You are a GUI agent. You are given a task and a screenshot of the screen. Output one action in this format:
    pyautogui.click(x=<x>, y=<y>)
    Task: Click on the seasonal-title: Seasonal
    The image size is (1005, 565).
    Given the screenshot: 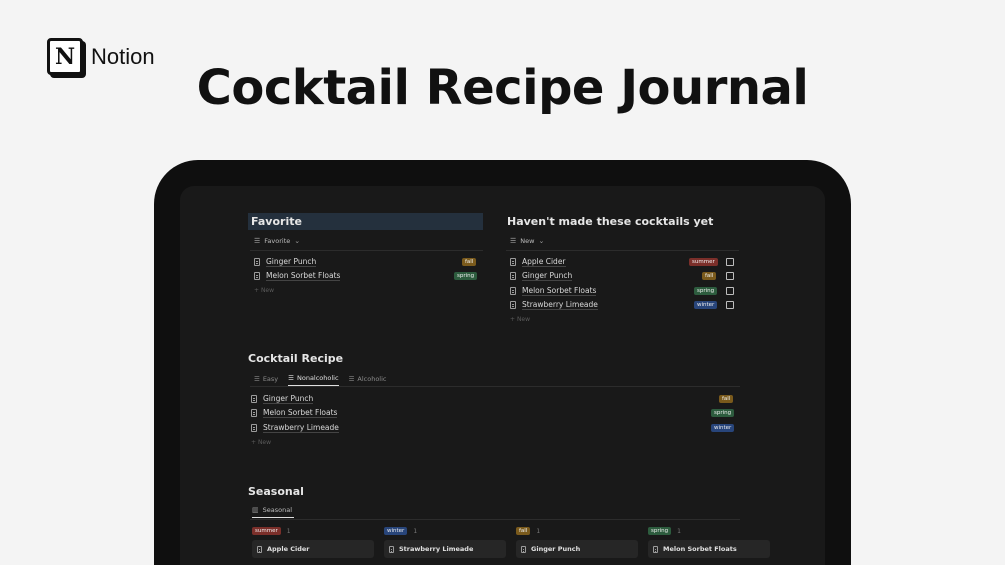 What is the action you would take?
    pyautogui.click(x=276, y=491)
    